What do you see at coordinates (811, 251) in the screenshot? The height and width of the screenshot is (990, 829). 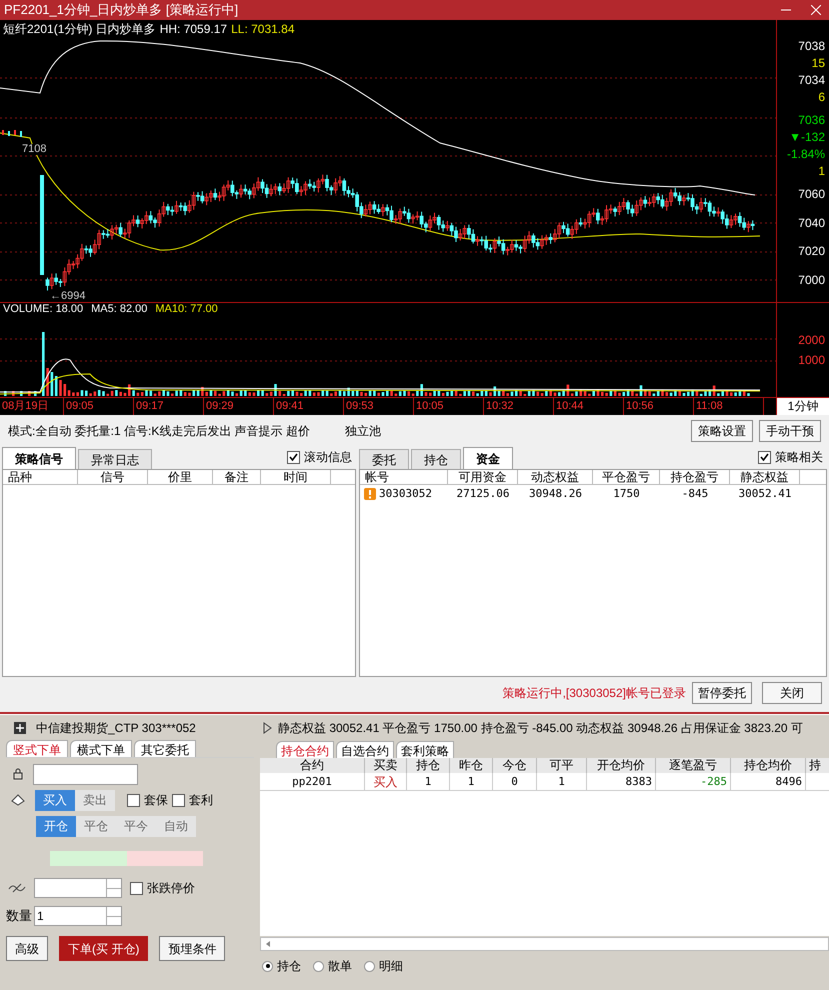 I see `price-axis-label: 7020` at bounding box center [811, 251].